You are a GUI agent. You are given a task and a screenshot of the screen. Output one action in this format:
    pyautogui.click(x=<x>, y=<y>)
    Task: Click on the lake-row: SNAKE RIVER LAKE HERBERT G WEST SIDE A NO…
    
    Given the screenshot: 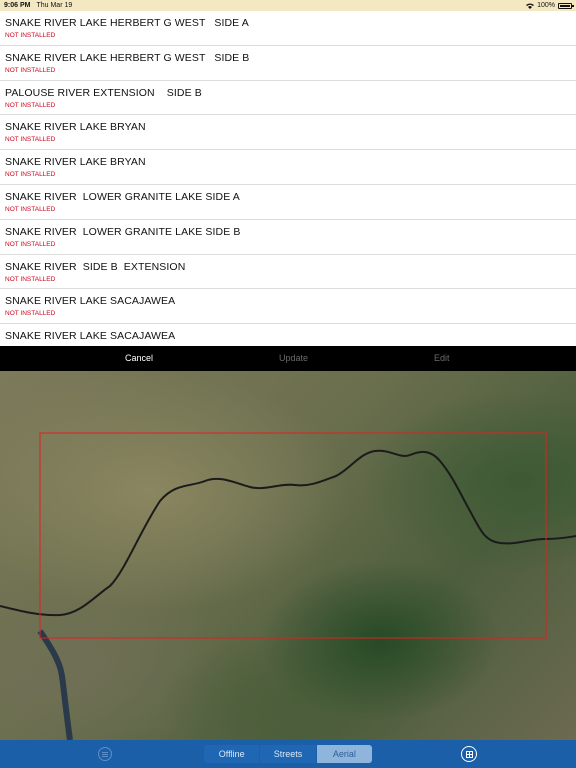 What is the action you would take?
    pyautogui.click(x=288, y=28)
    